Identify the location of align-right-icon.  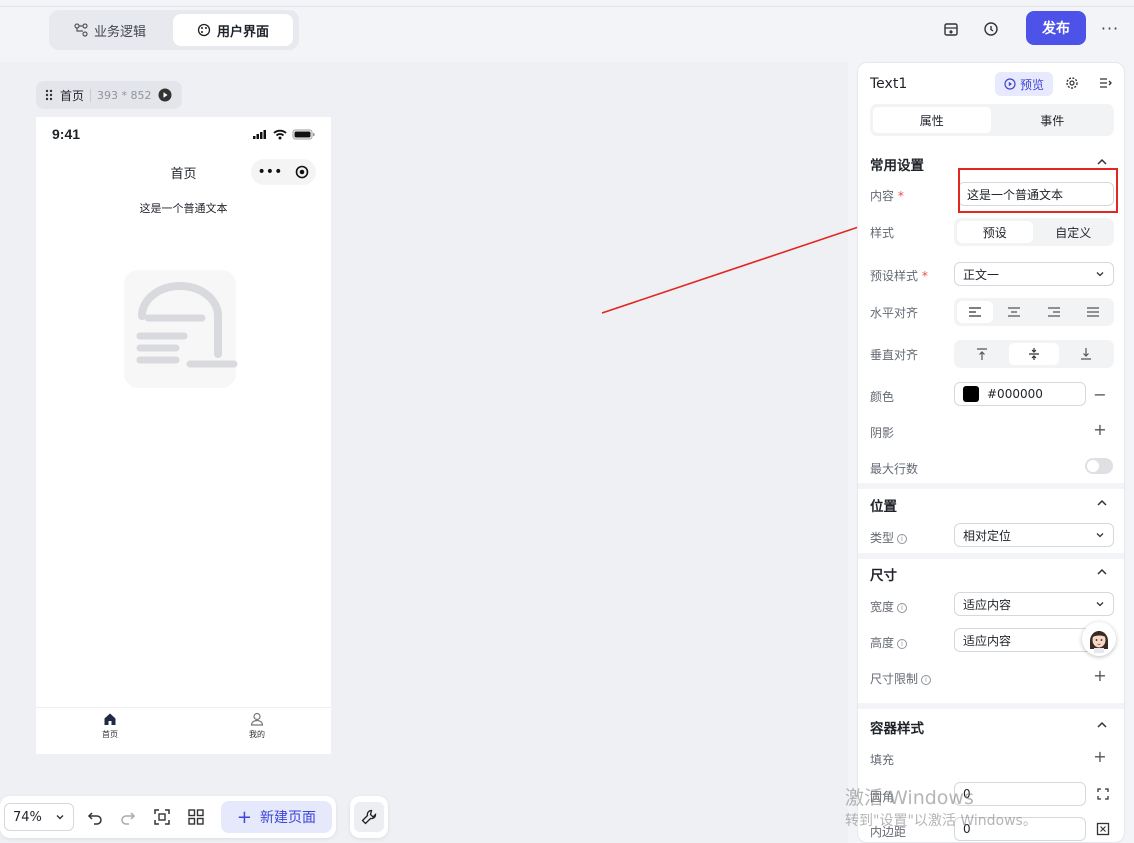
(1054, 312).